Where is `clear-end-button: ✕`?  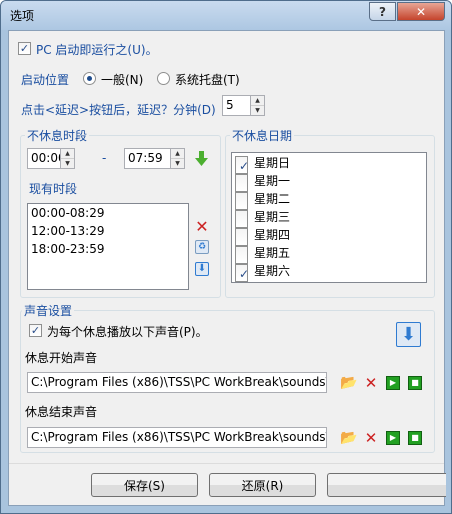 clear-end-button: ✕ is located at coordinates (371, 438).